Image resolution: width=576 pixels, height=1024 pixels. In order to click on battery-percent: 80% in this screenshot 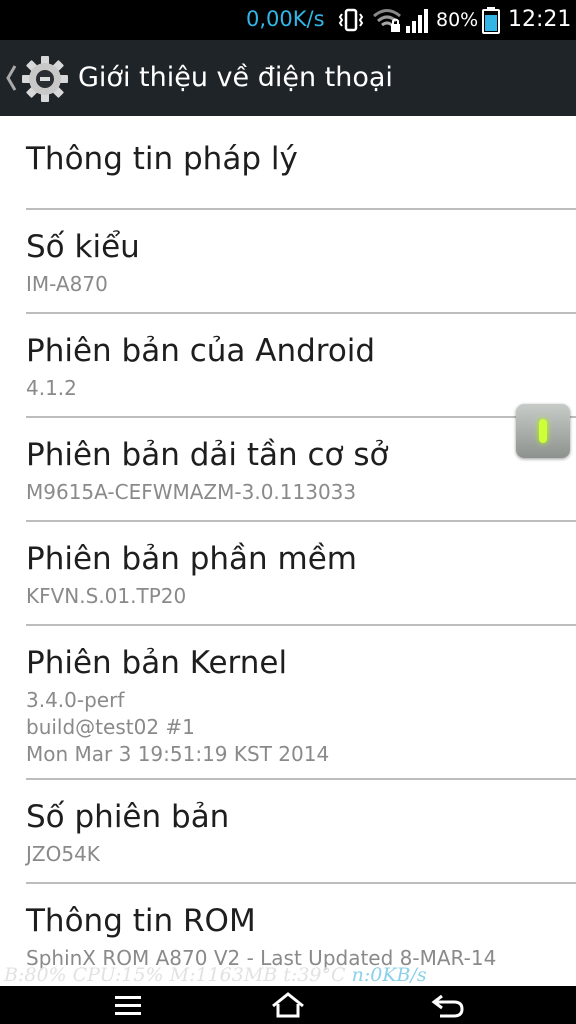, I will do `click(457, 20)`.